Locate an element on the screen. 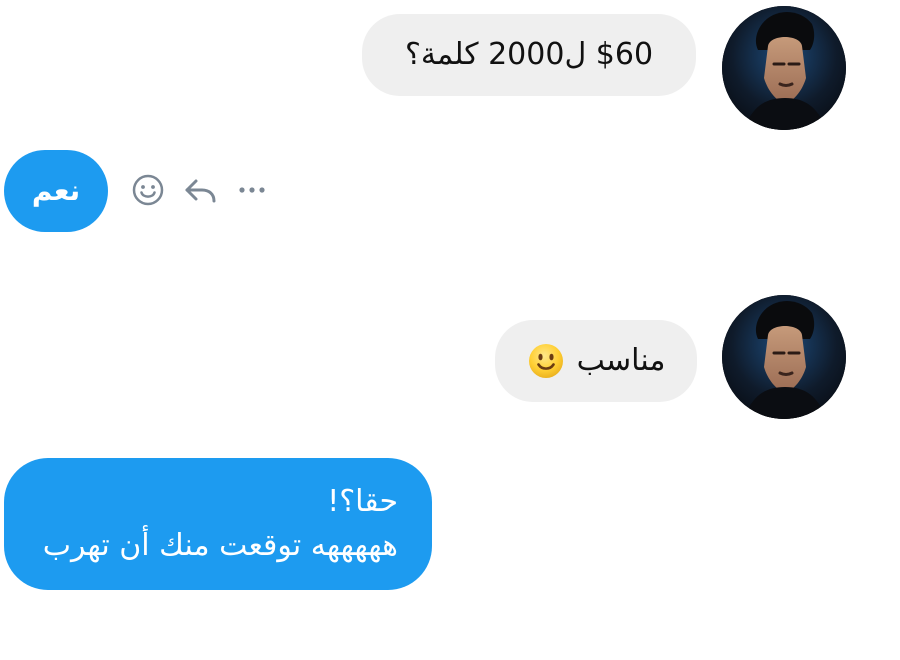 Image resolution: width=900 pixels, height=660 pixels. smile-emoji-icon is located at coordinates (545, 361).